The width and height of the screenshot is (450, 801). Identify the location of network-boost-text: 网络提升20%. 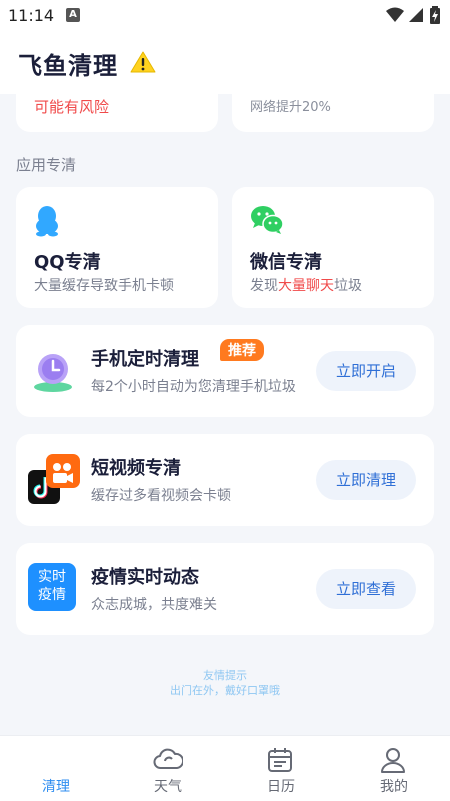
(290, 107).